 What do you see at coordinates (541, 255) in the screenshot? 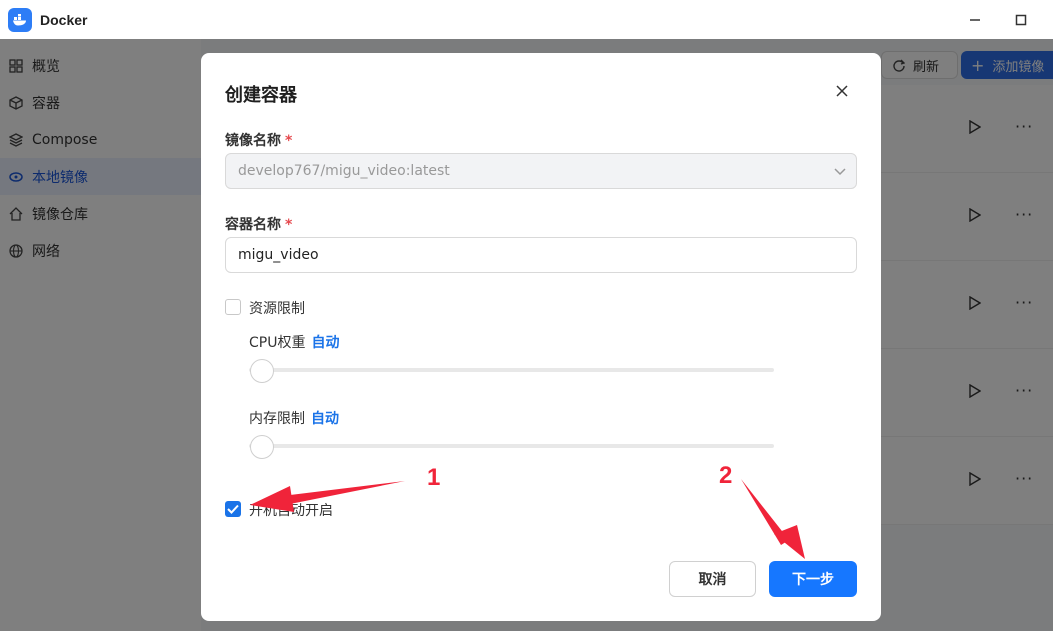
I see `container-name-input` at bounding box center [541, 255].